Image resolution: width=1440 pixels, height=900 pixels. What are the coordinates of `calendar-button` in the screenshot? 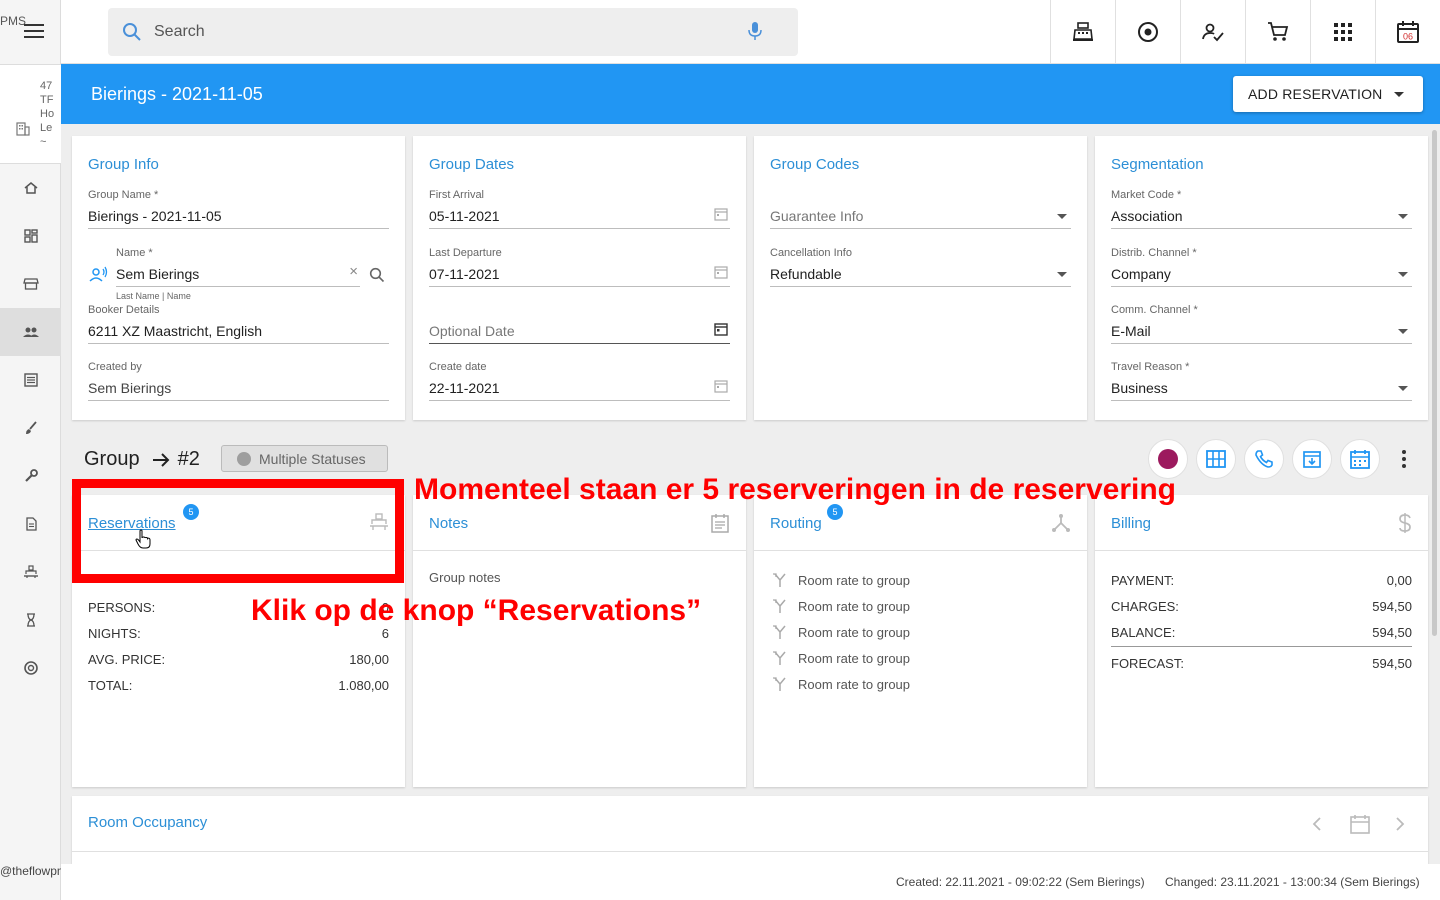 It's located at (1360, 459).